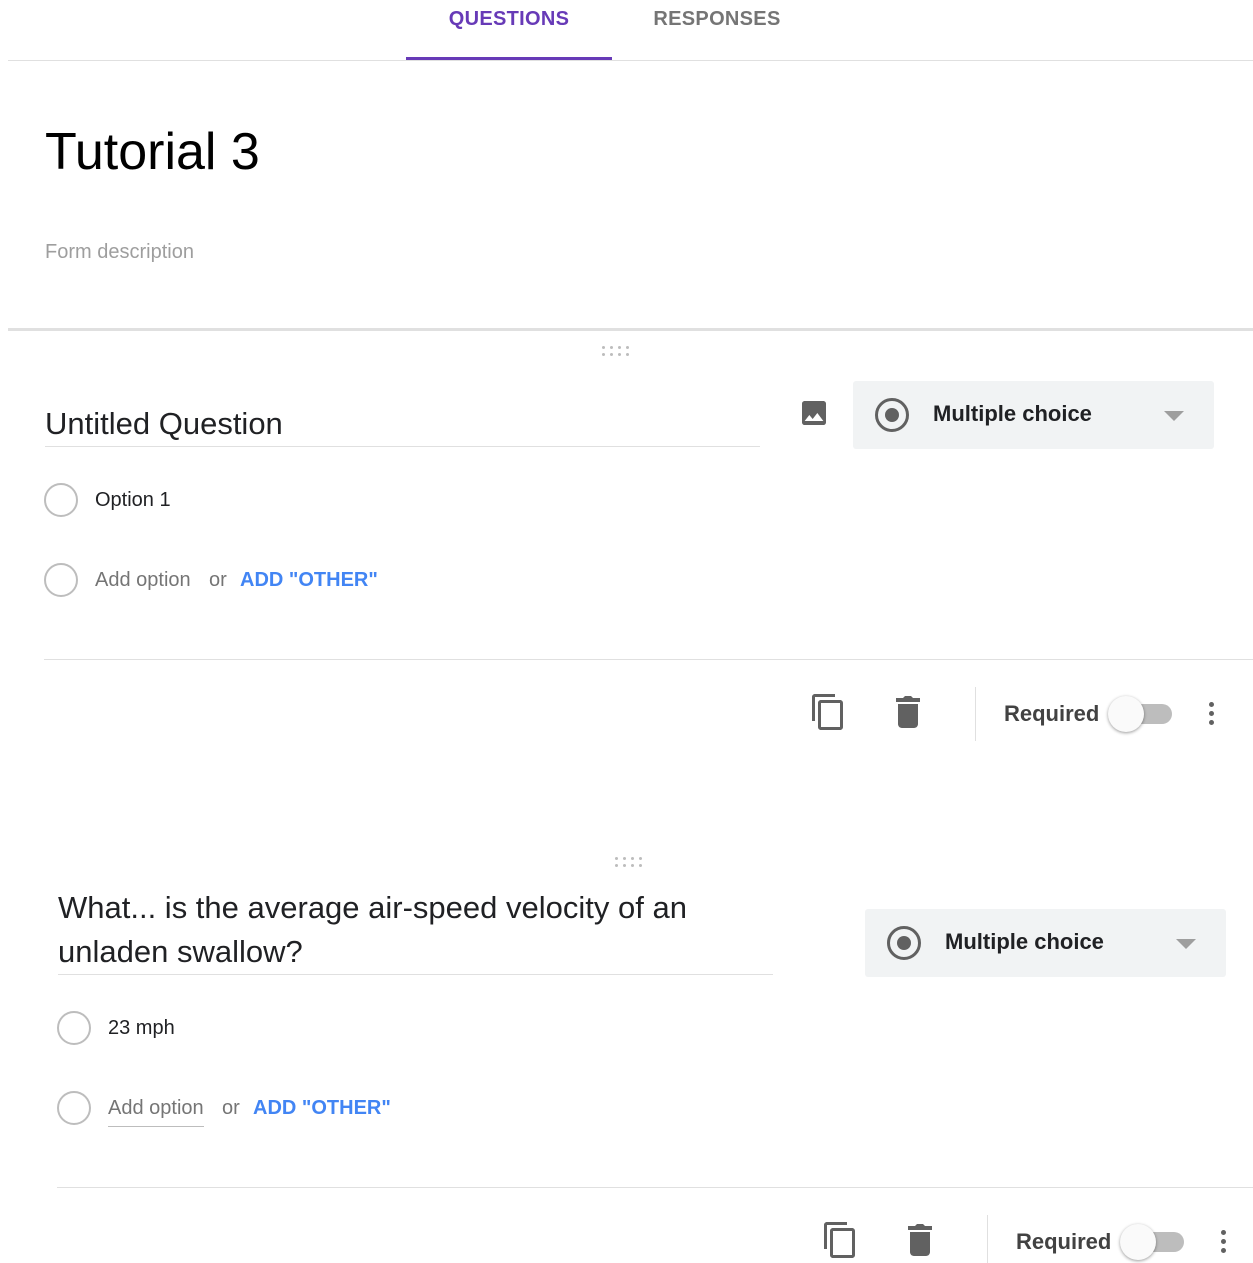 This screenshot has height=1263, width=1253. Describe the element at coordinates (717, 30) in the screenshot. I see `tab-responses: RESPONSES` at that location.